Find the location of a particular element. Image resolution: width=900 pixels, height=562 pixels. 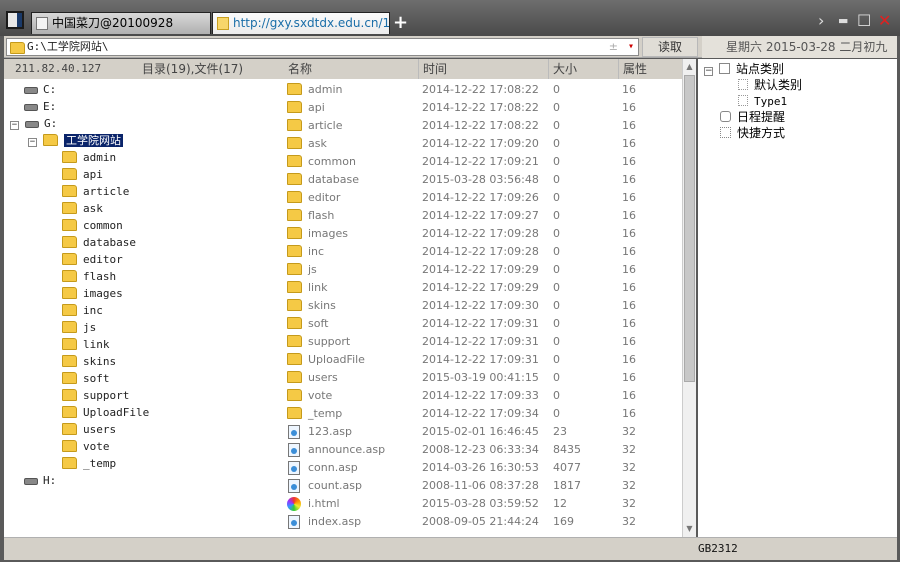

tree-folder: article is located at coordinates (95, 191).